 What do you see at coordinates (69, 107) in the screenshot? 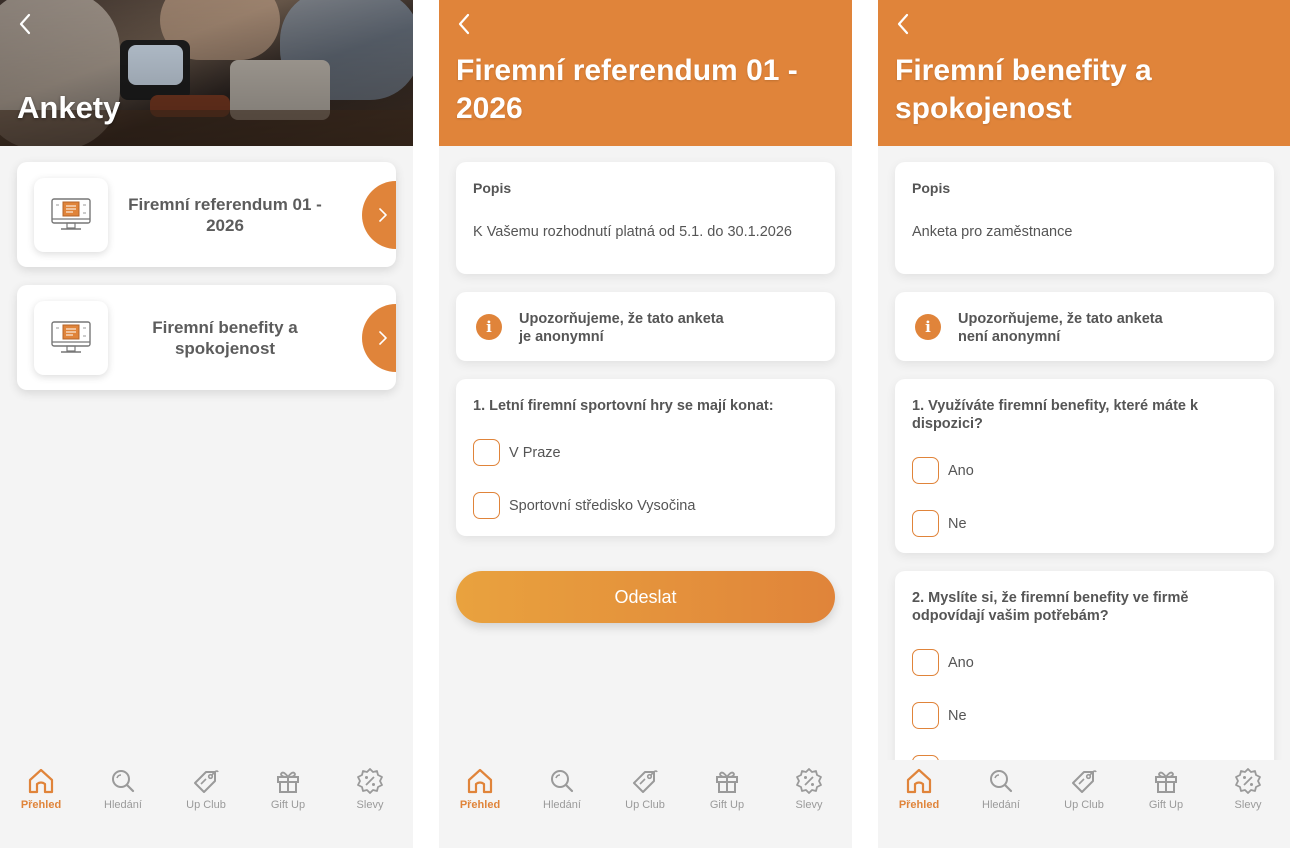
I see `page-title: Ankety` at bounding box center [69, 107].